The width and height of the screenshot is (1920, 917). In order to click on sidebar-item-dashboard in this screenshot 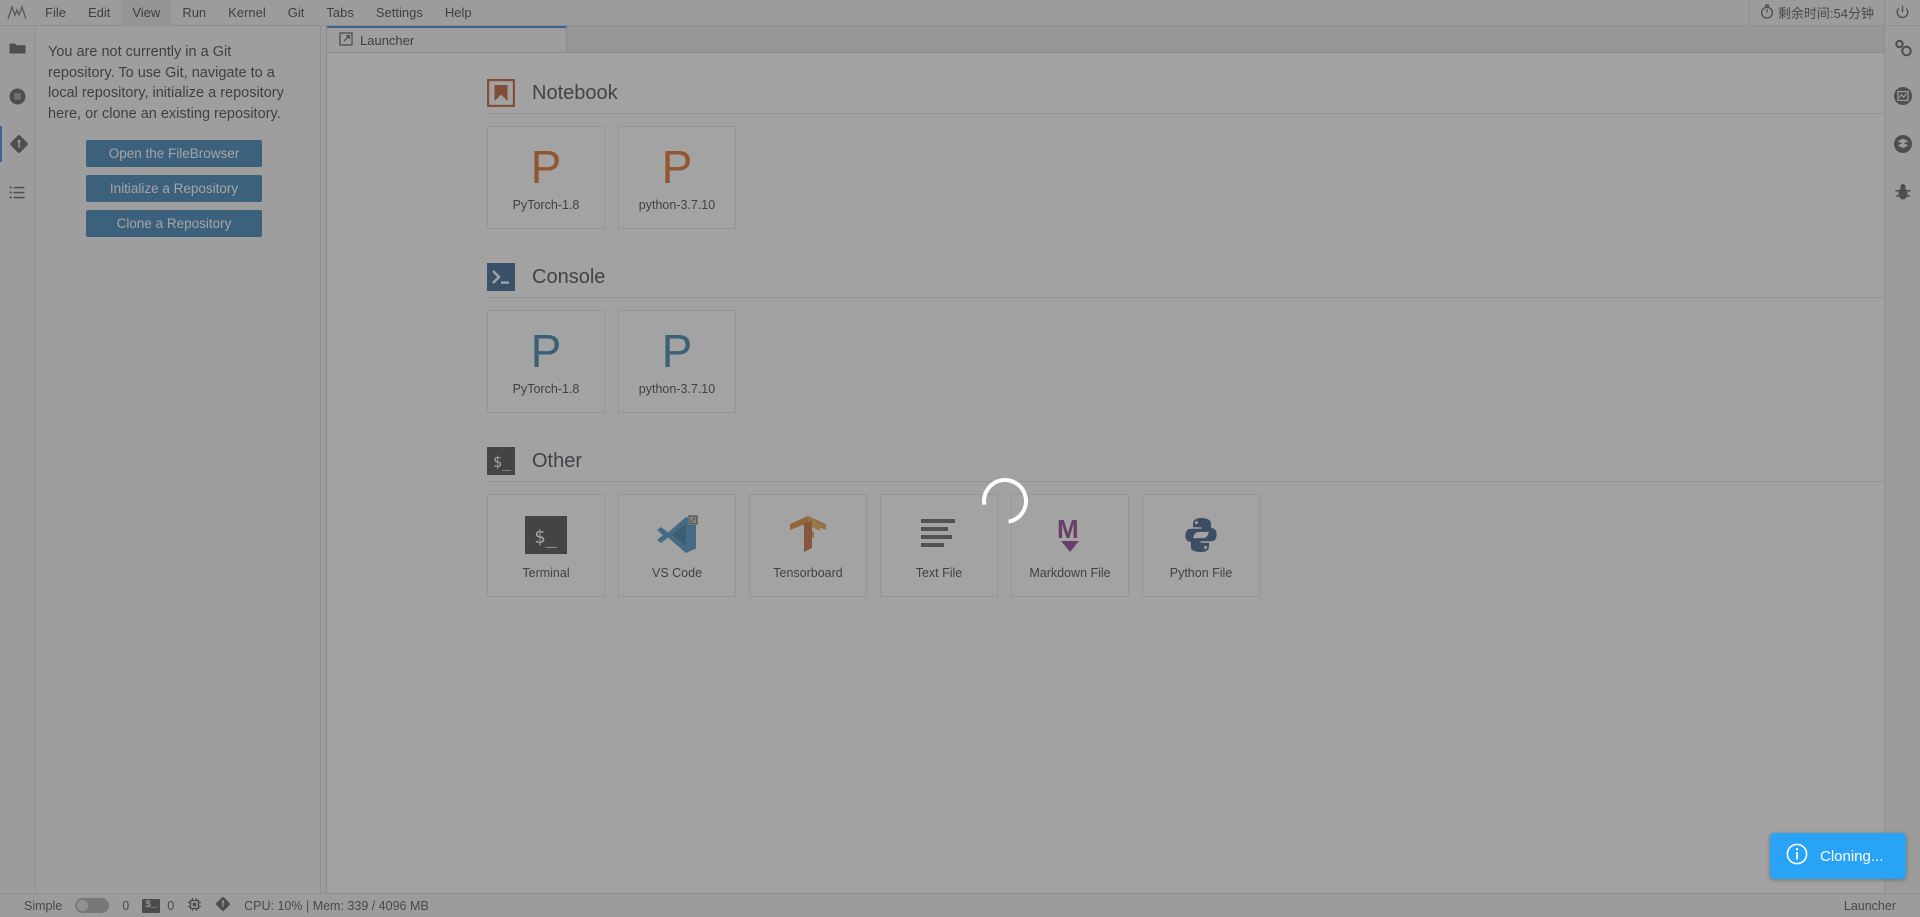, I will do `click(1902, 96)`.